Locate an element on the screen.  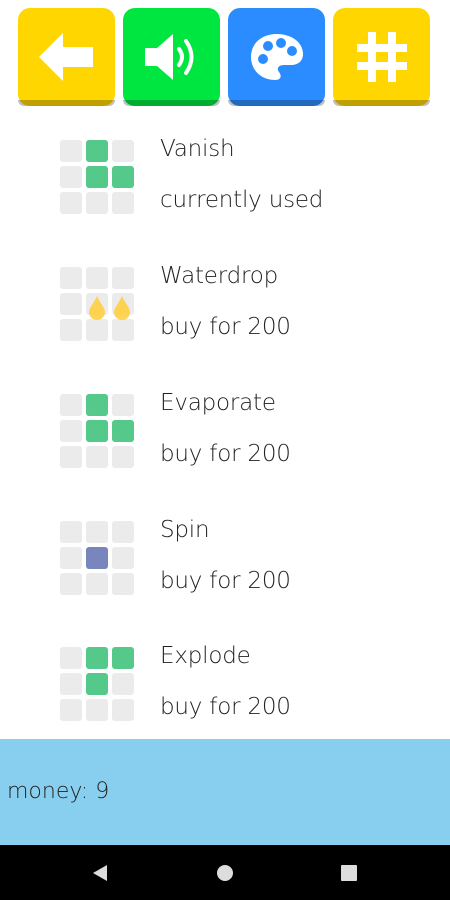
square-recents-icon is located at coordinates (349, 873).